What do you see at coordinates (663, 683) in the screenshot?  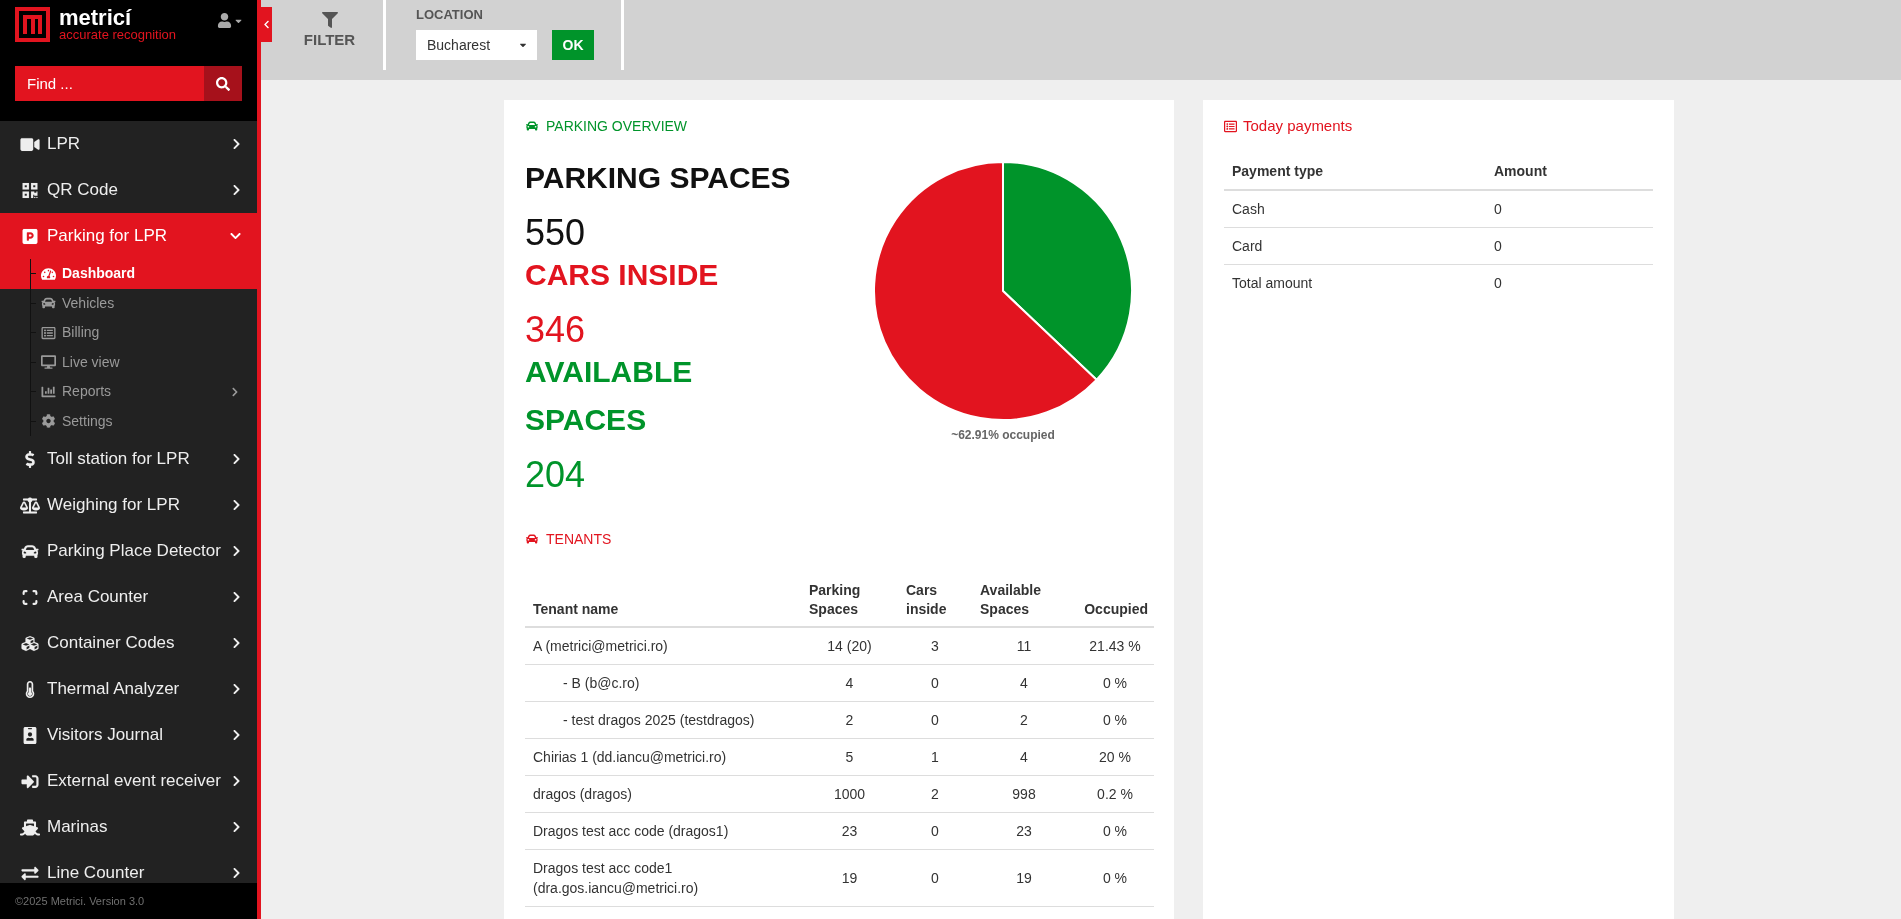 I see `table-cell: - B (b@c.ro)` at bounding box center [663, 683].